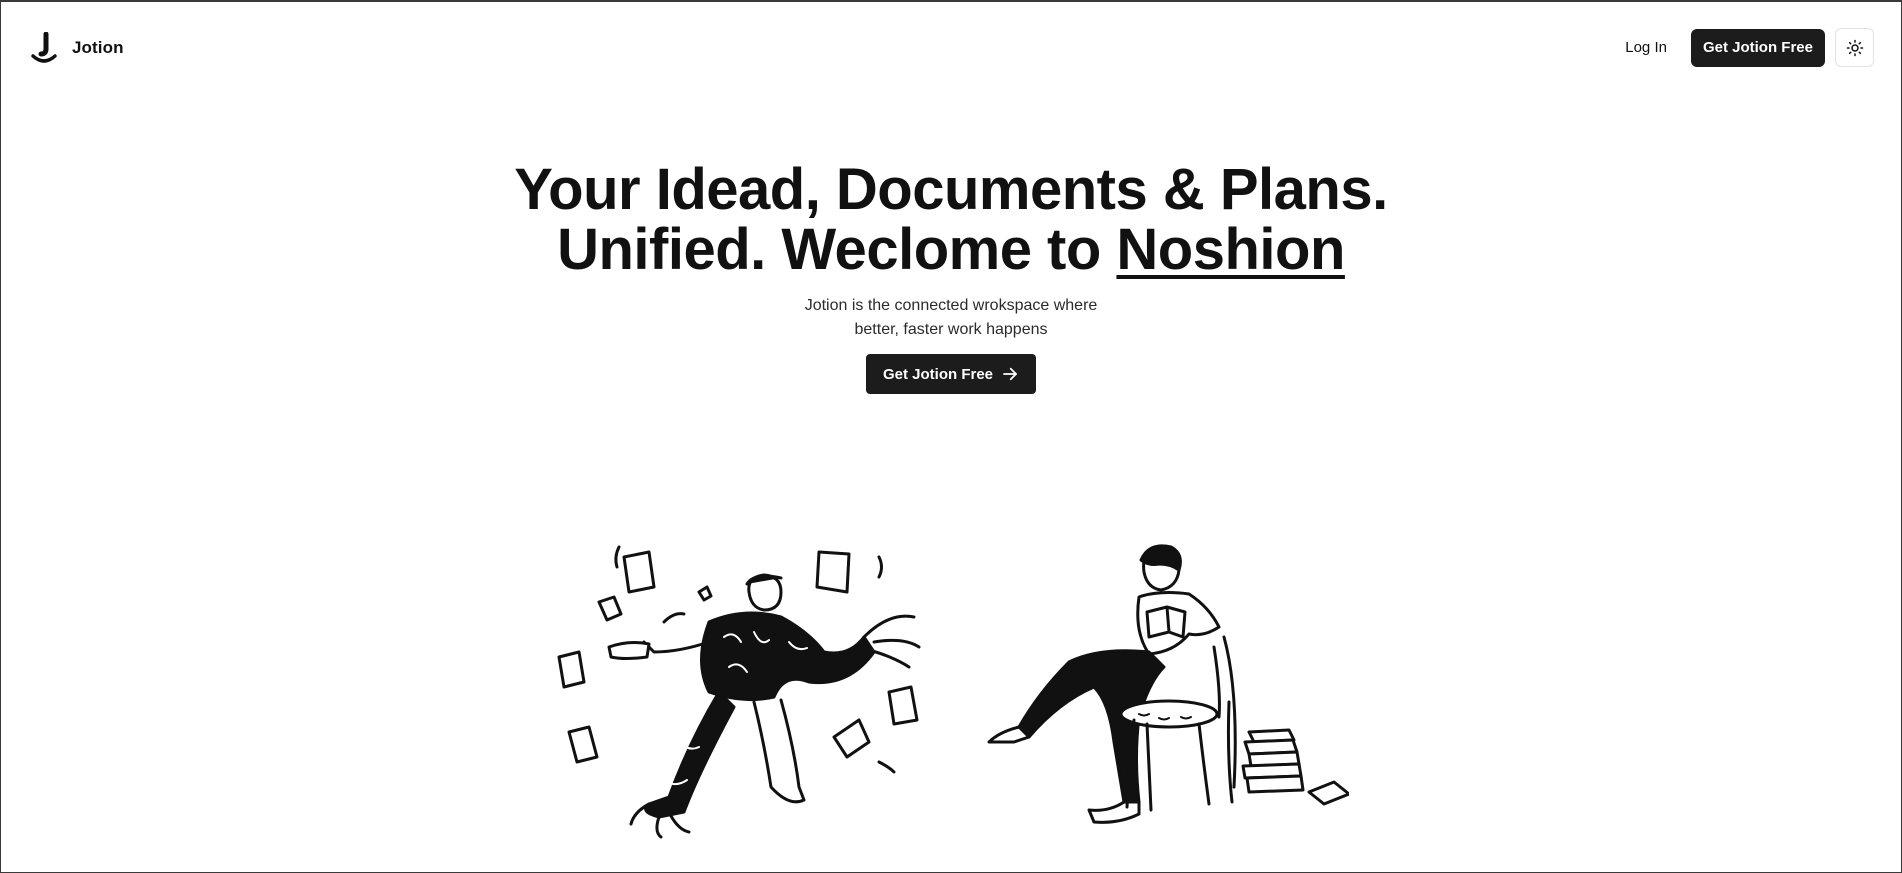 The height and width of the screenshot is (873, 1902). What do you see at coordinates (938, 374) in the screenshot?
I see `cta-label: Get Jotion Free` at bounding box center [938, 374].